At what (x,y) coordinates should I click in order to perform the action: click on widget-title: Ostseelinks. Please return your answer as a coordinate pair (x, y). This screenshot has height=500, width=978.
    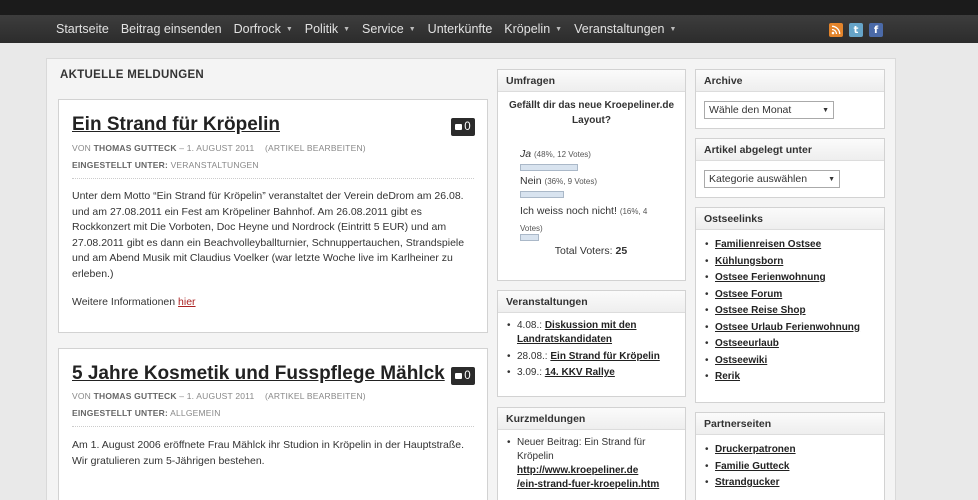
    Looking at the image, I should click on (790, 219).